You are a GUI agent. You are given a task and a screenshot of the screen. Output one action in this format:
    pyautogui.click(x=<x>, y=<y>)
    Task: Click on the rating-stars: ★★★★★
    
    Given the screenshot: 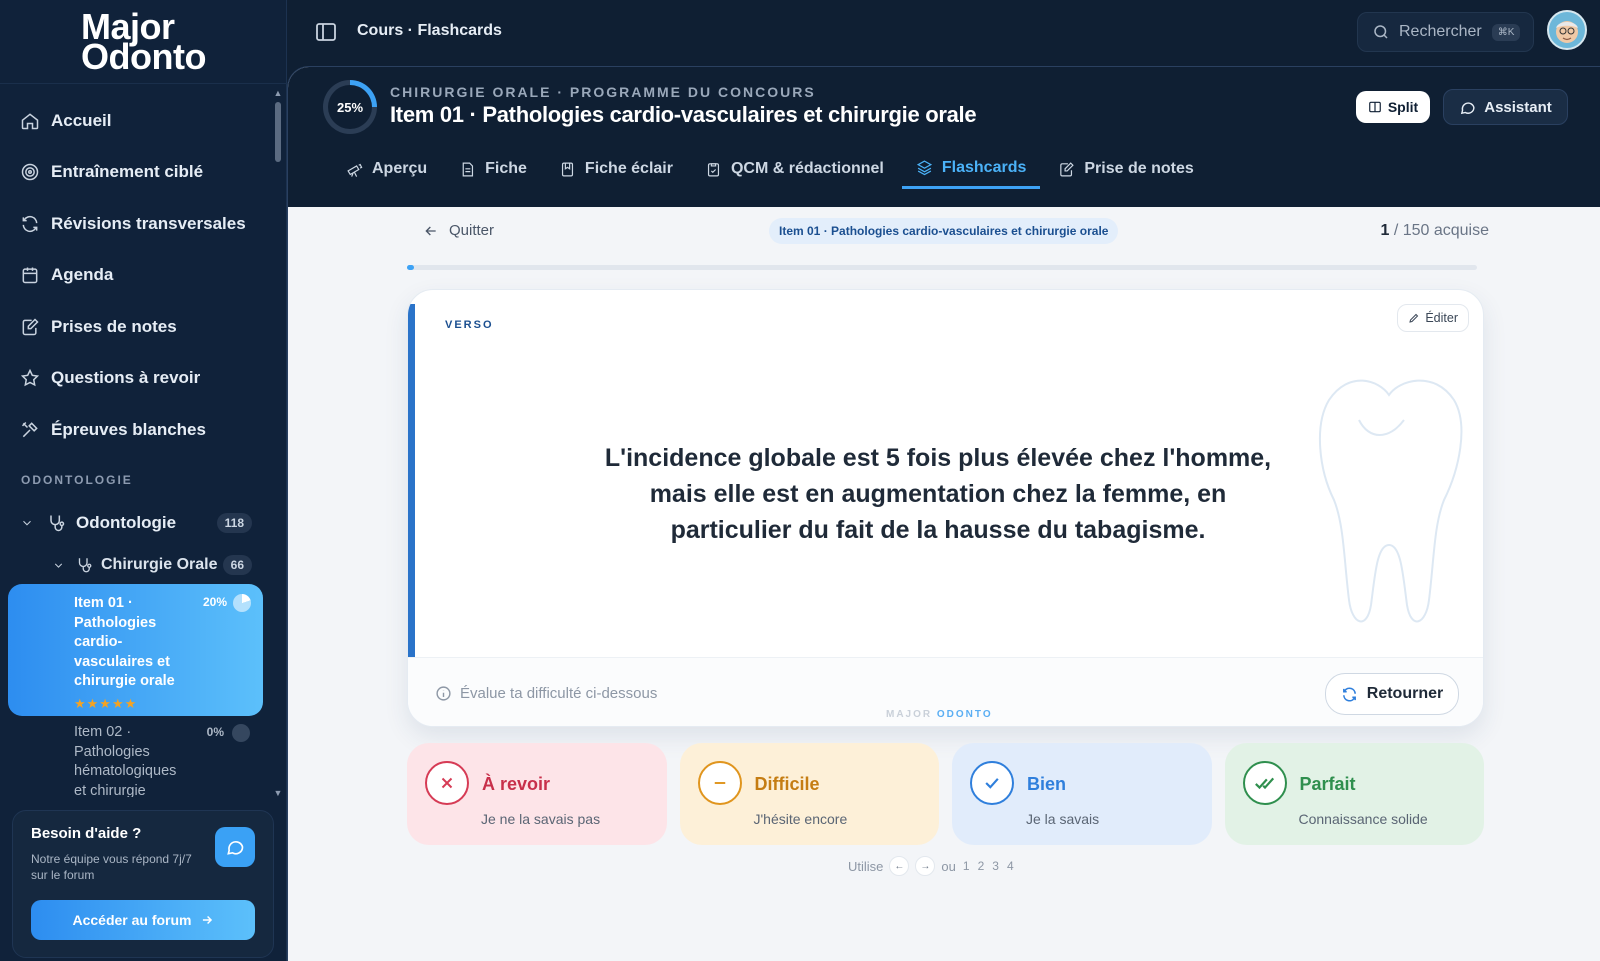 What is the action you would take?
    pyautogui.click(x=106, y=703)
    